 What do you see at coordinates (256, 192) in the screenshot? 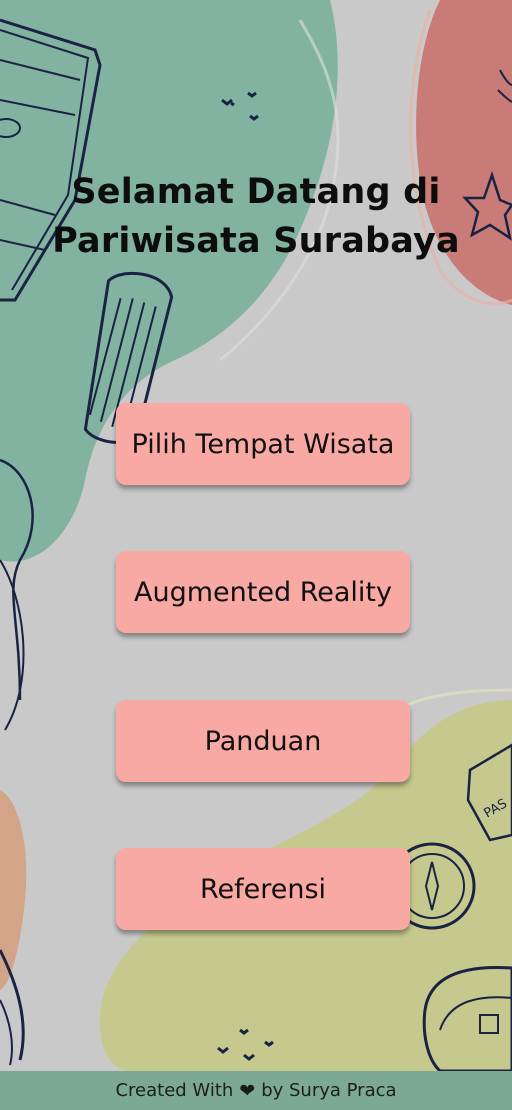
I see `title-line-1: Selamat Datang di` at bounding box center [256, 192].